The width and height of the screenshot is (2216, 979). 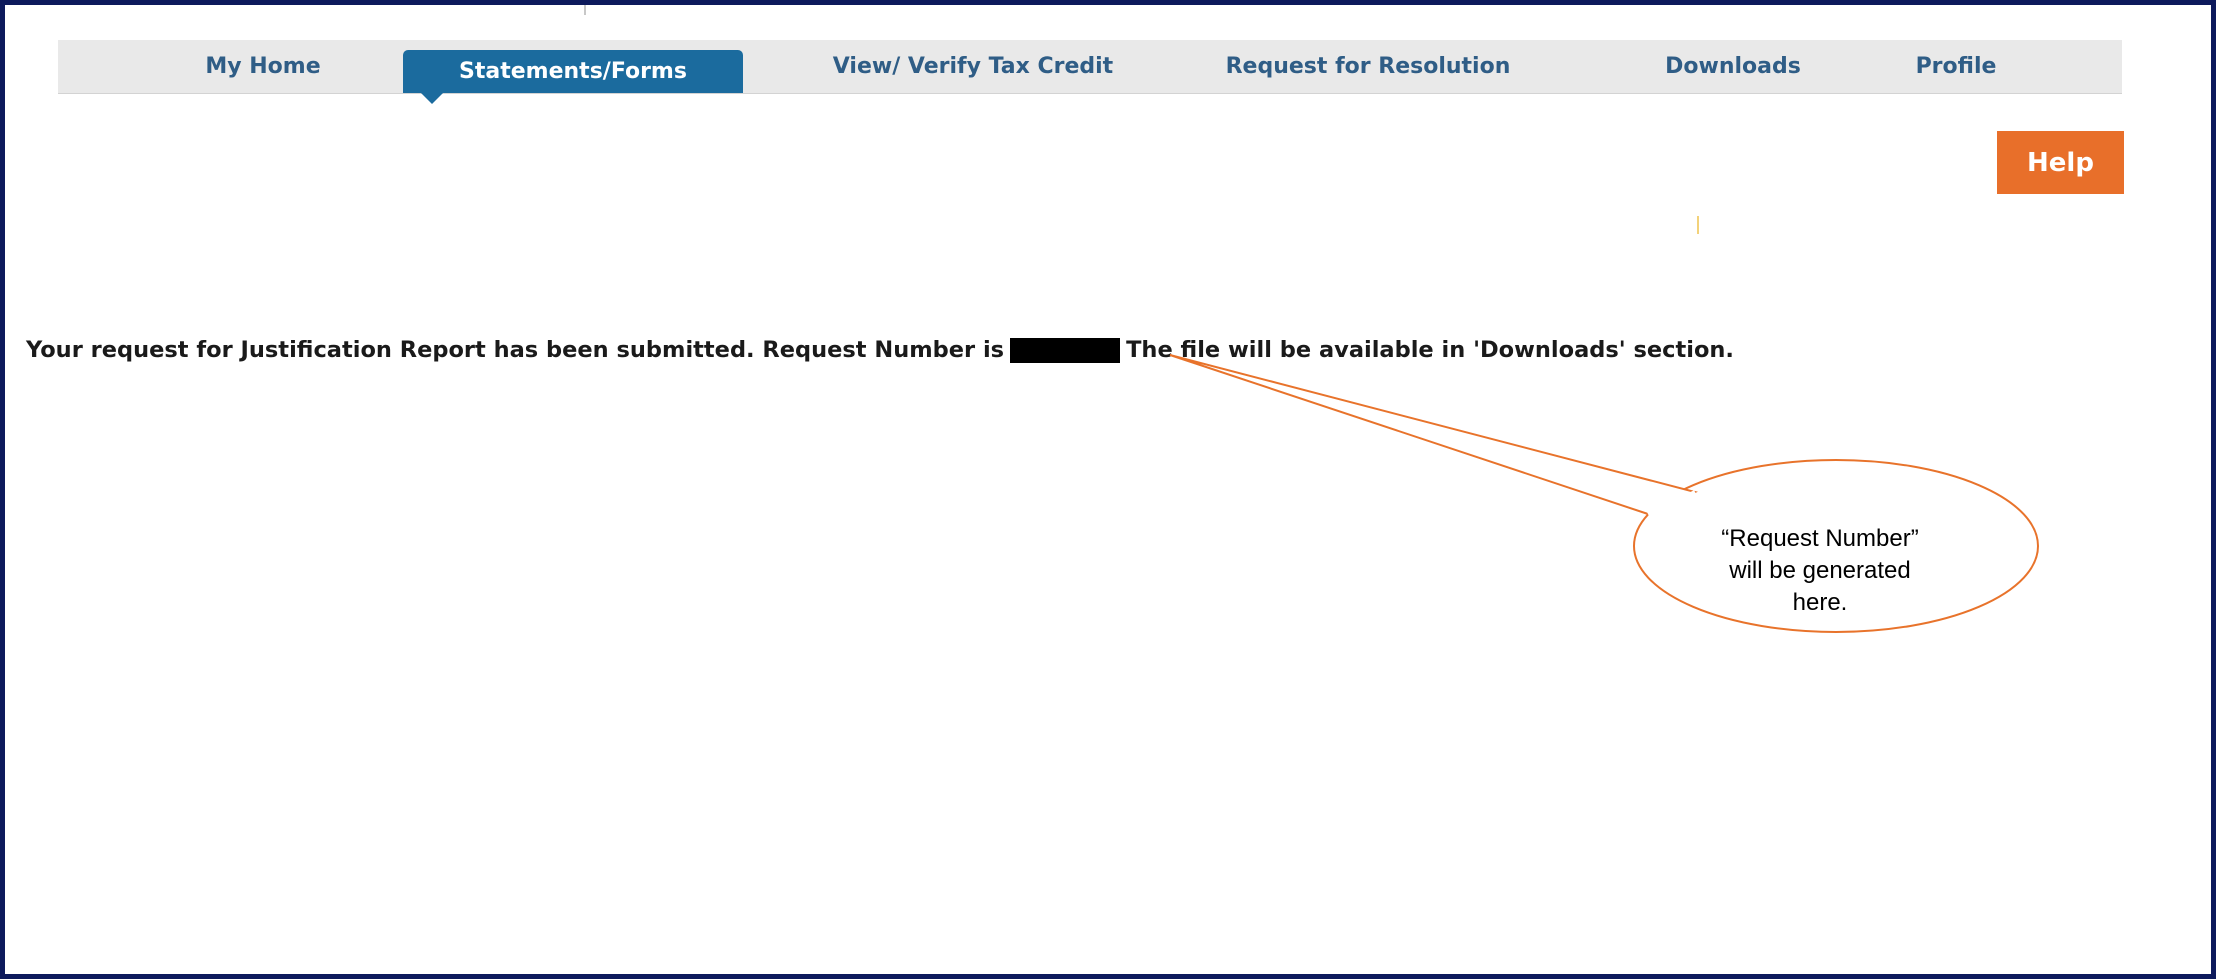 I want to click on callout-line: will be generated, so click(x=1820, y=570).